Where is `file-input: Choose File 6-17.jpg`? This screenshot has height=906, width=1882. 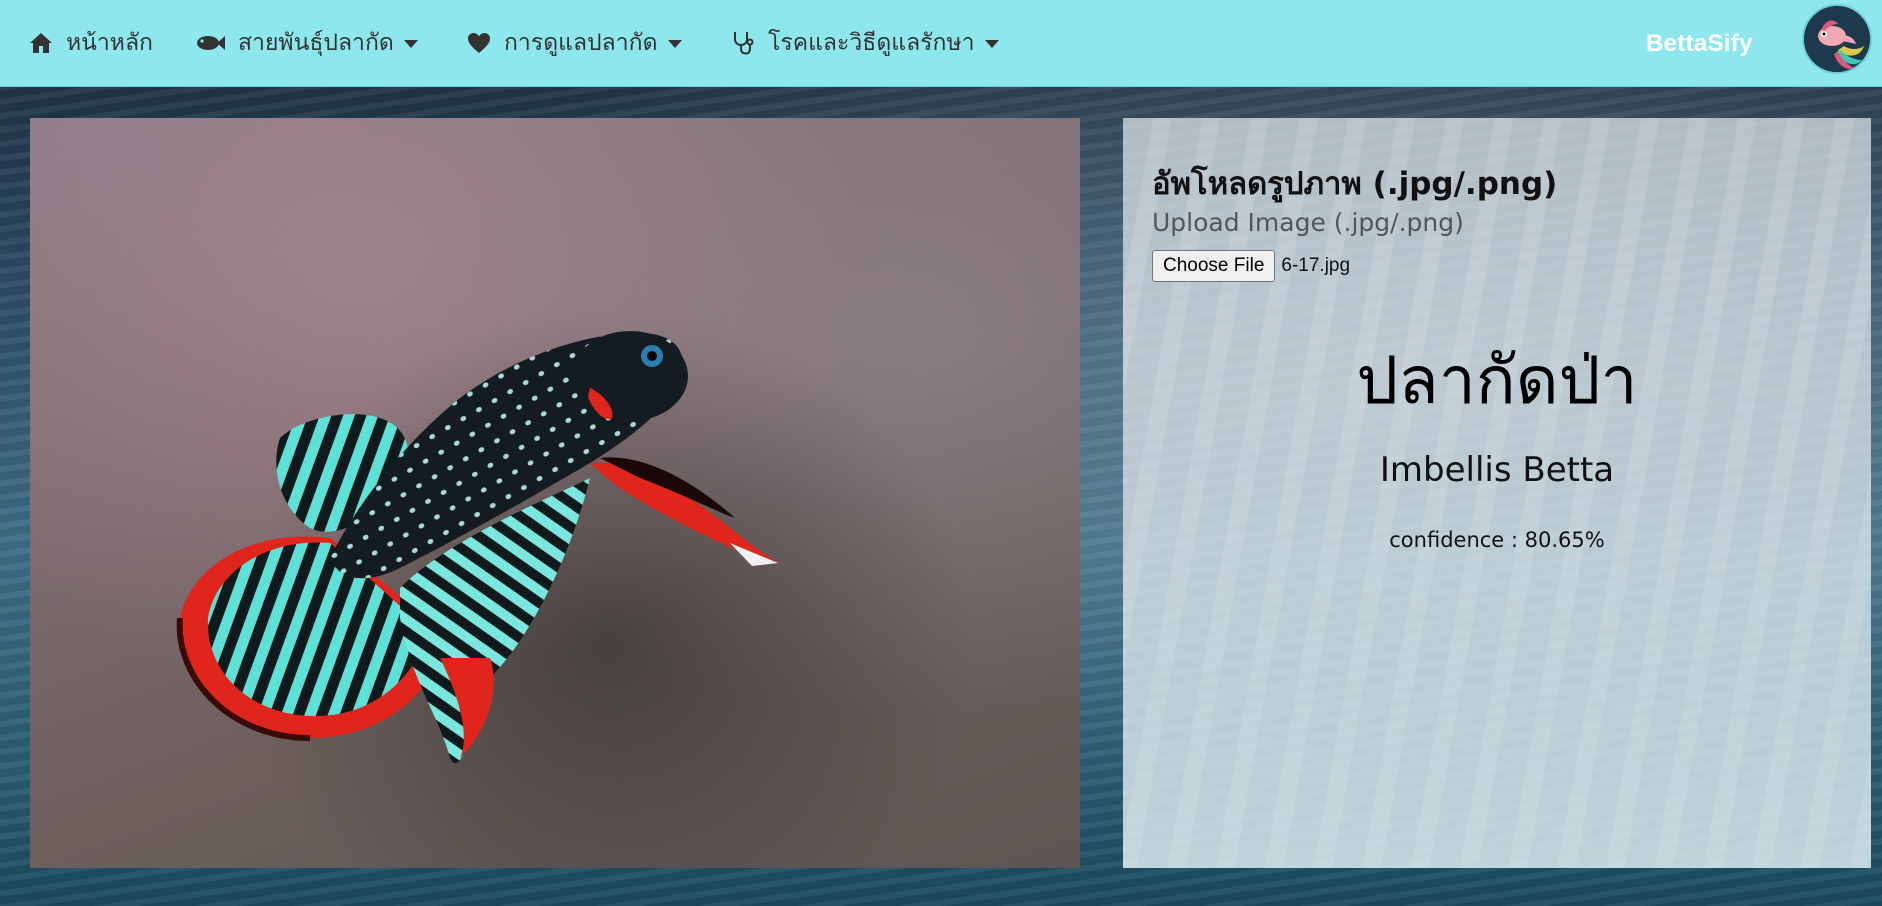
file-input: Choose File 6-17.jpg is located at coordinates (1251, 266).